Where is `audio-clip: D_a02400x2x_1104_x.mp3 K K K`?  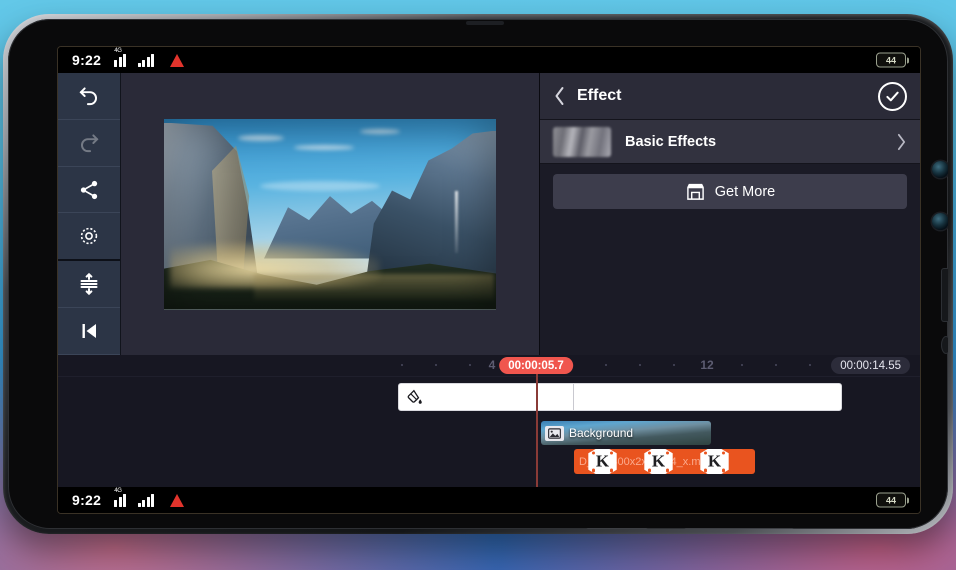 audio-clip: D_a02400x2x_1104_x.mp3 K K K is located at coordinates (664, 461).